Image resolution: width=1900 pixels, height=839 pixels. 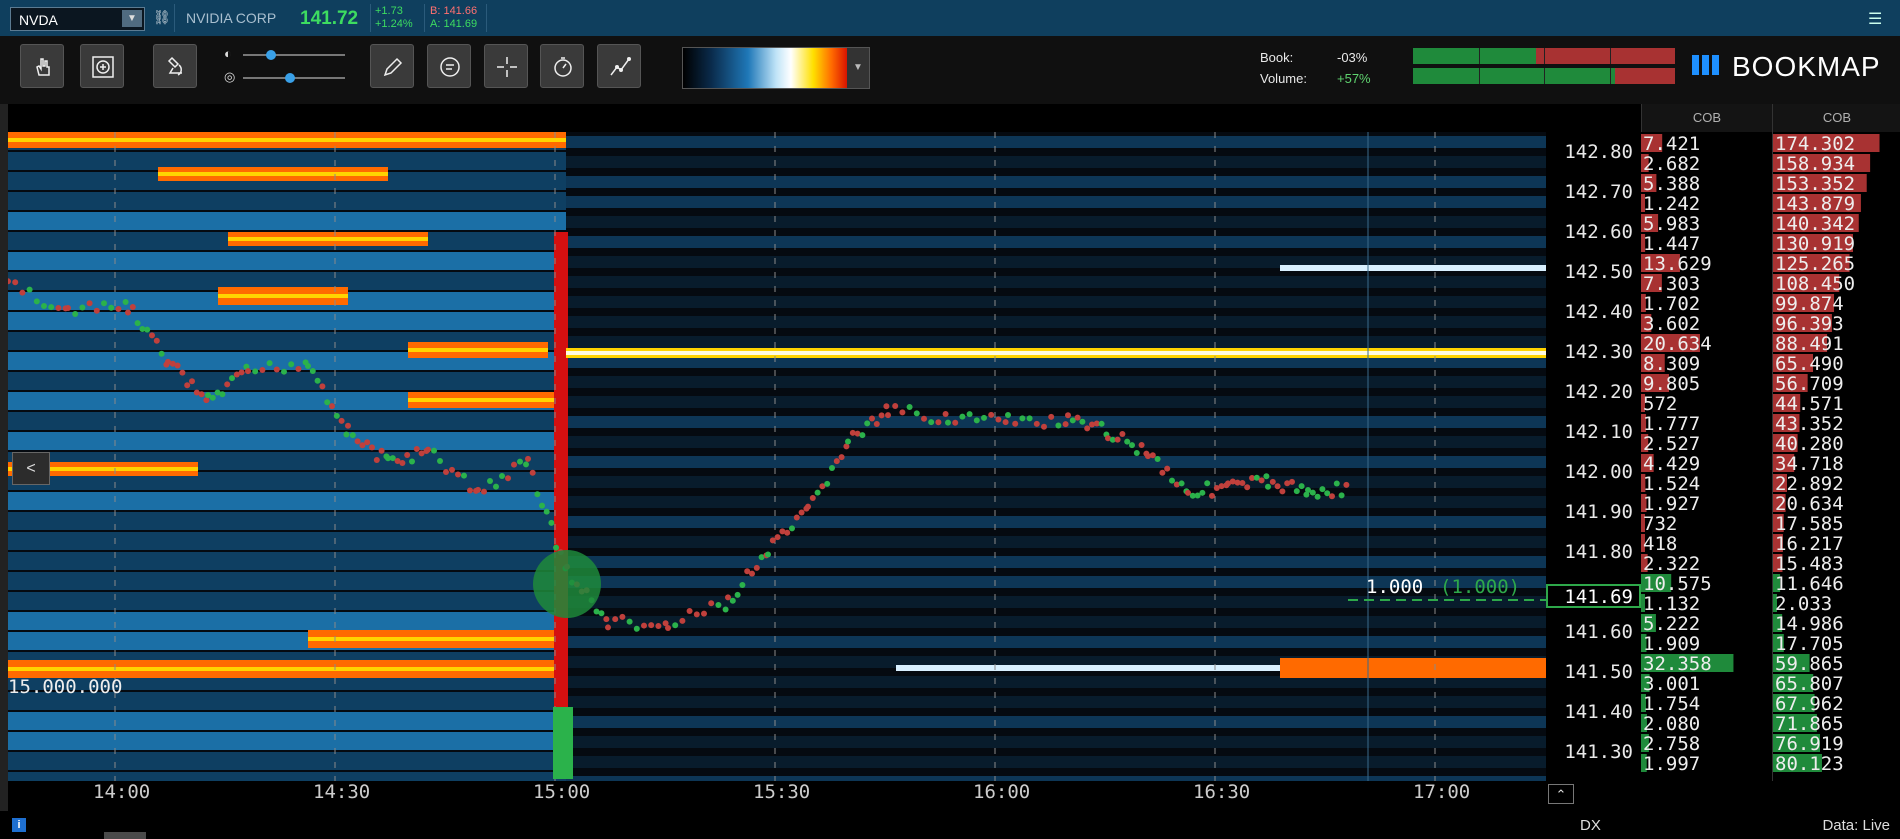 I want to click on menu-icon: ☰, so click(x=1876, y=18).